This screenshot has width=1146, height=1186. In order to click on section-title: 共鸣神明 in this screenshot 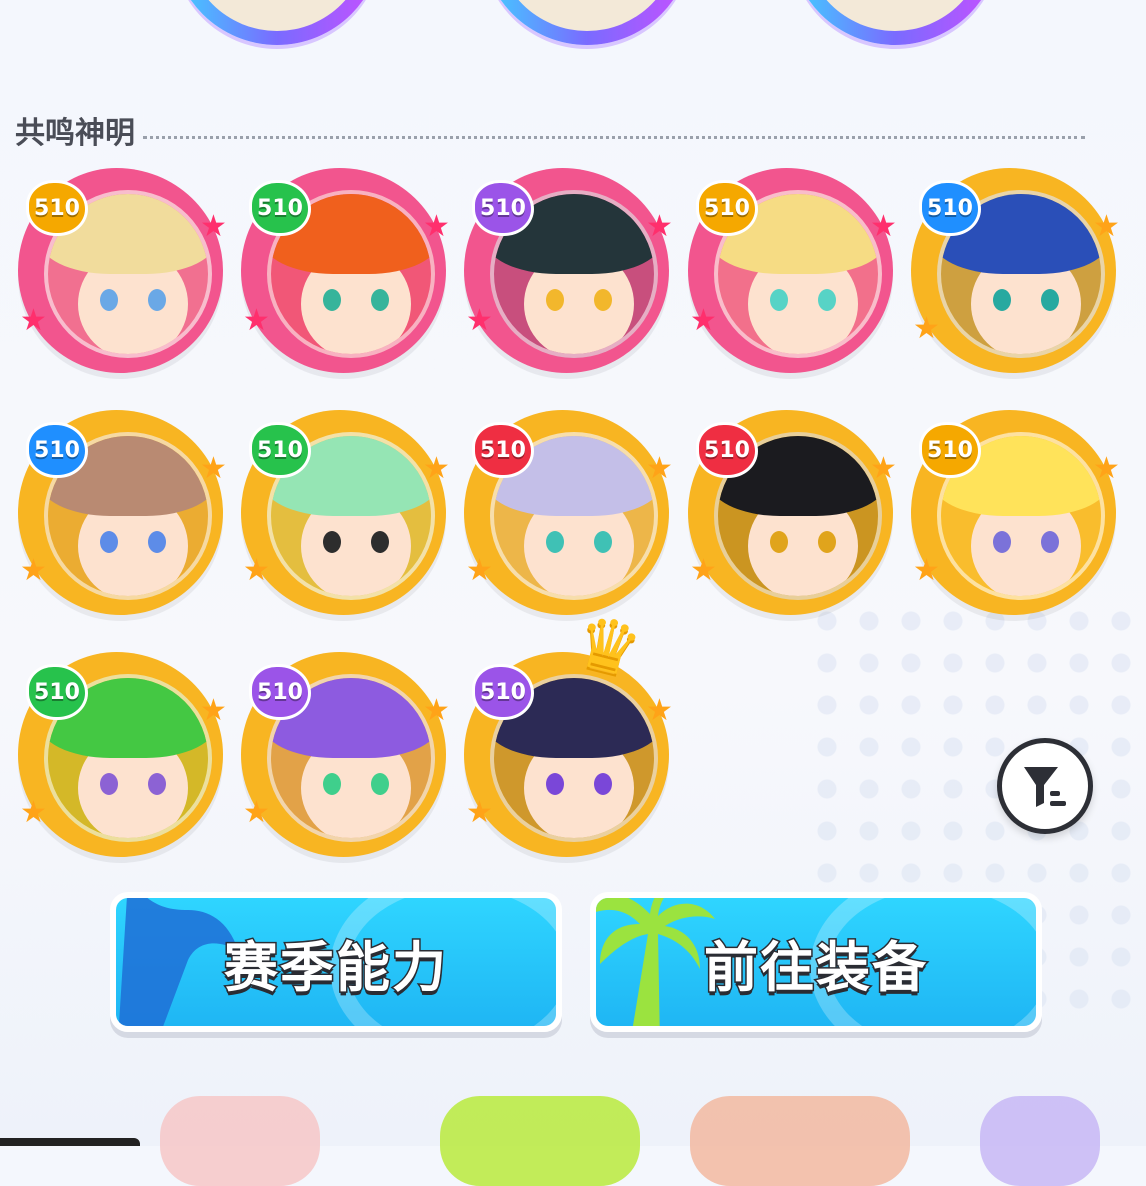, I will do `click(75, 133)`.